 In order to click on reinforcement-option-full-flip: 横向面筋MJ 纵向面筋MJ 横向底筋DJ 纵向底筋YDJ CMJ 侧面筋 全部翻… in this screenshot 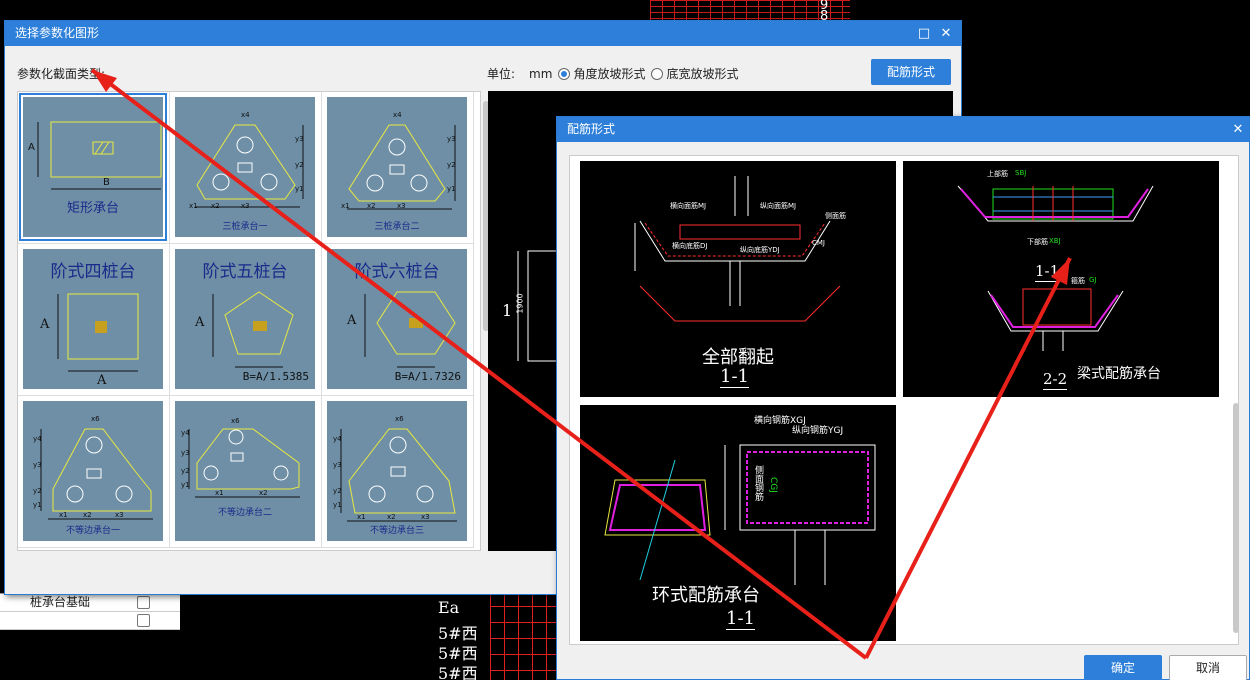, I will do `click(738, 279)`.